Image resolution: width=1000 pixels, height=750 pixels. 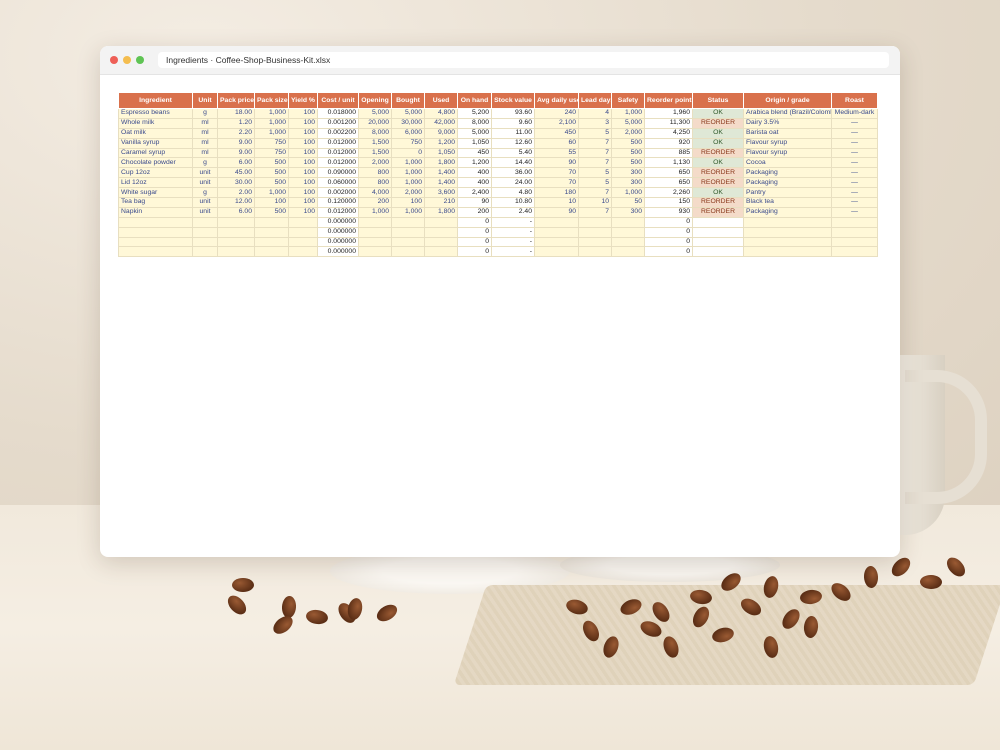 What do you see at coordinates (338, 153) in the screenshot?
I see `table-cell: 0.012000` at bounding box center [338, 153].